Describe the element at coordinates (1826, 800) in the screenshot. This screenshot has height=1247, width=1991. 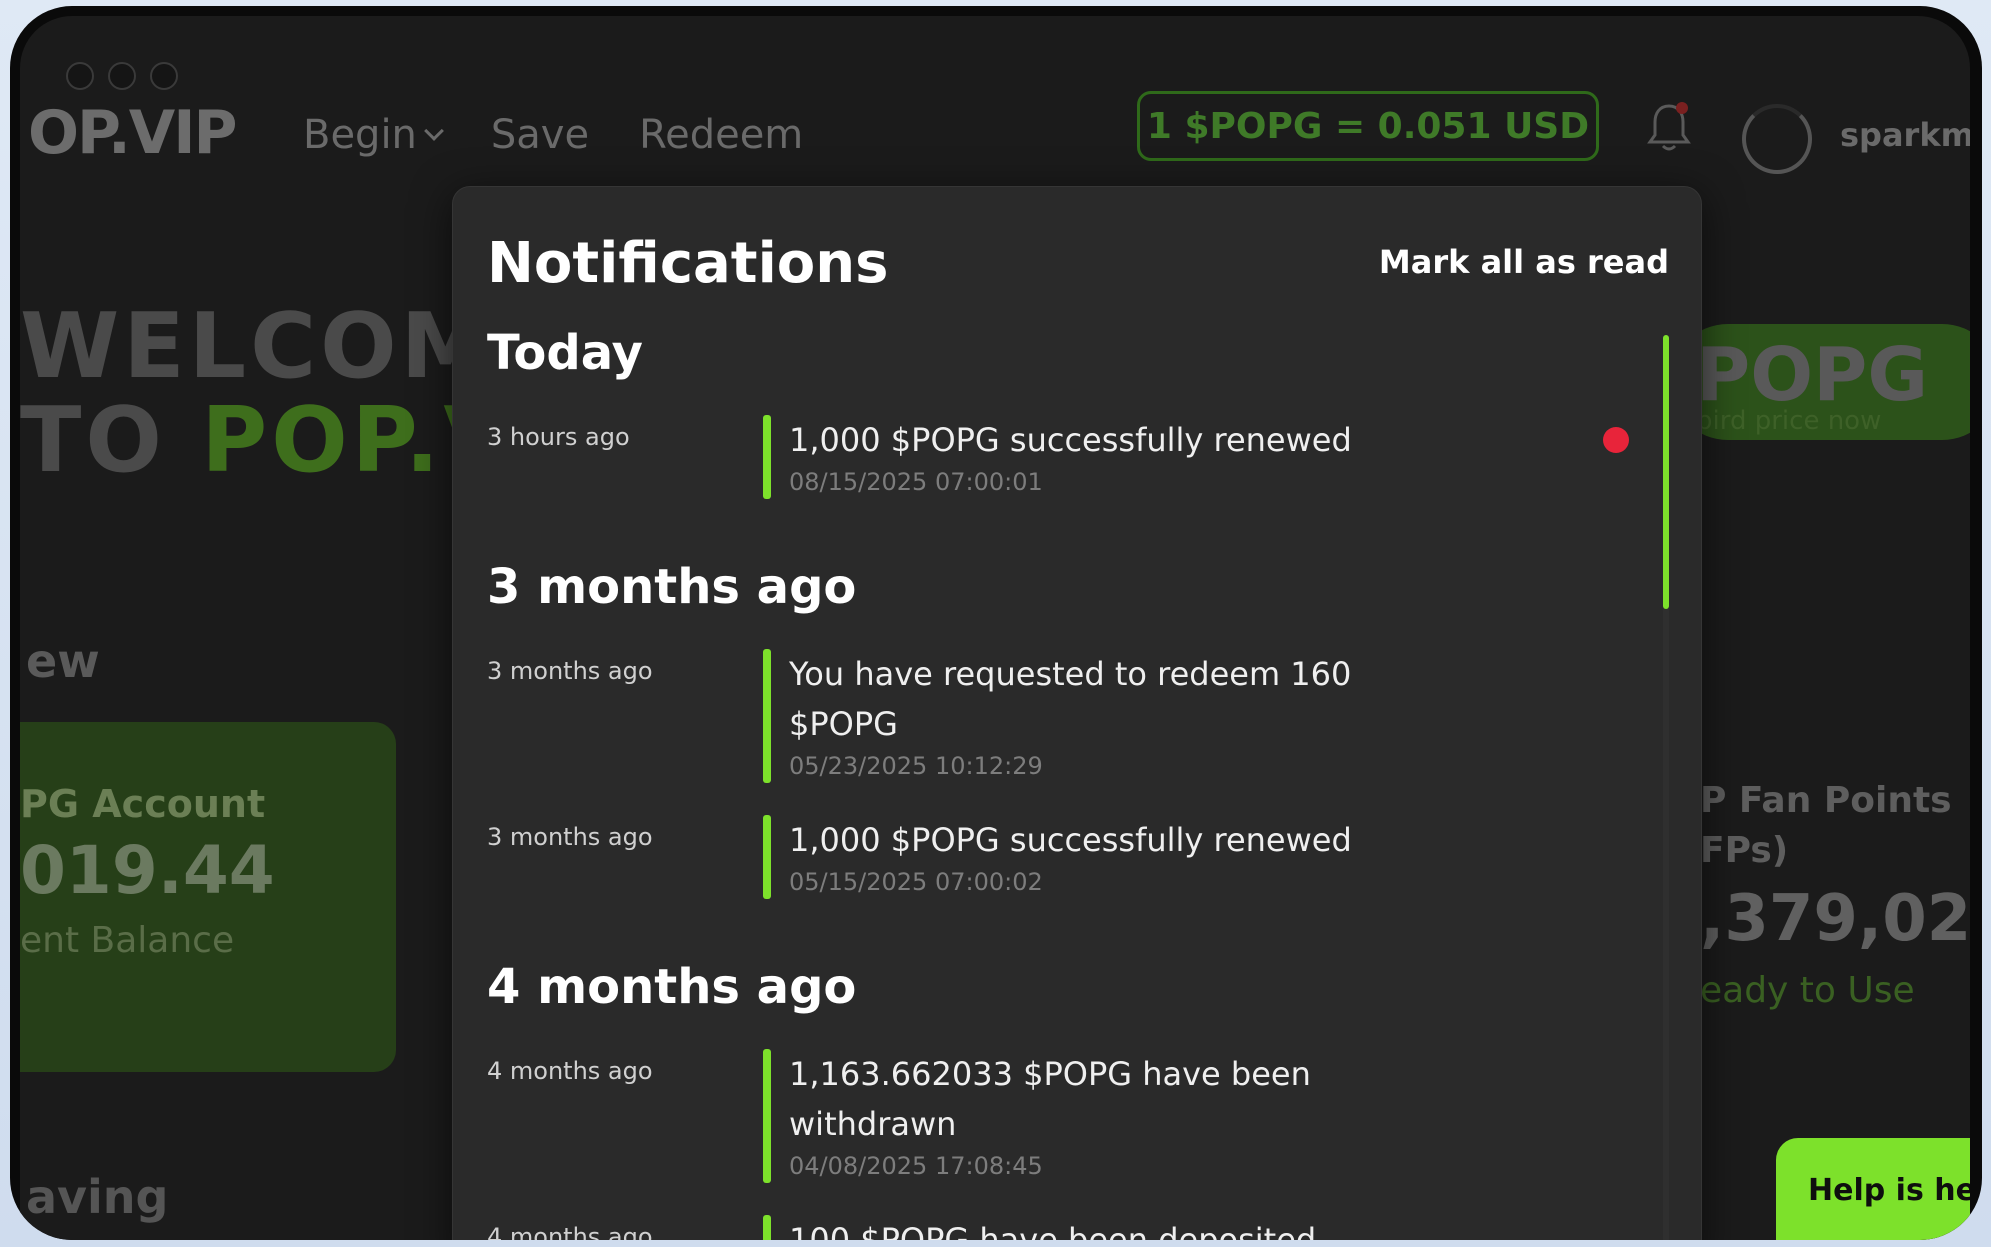
I see `fan-points-title: P Fan Points` at that location.